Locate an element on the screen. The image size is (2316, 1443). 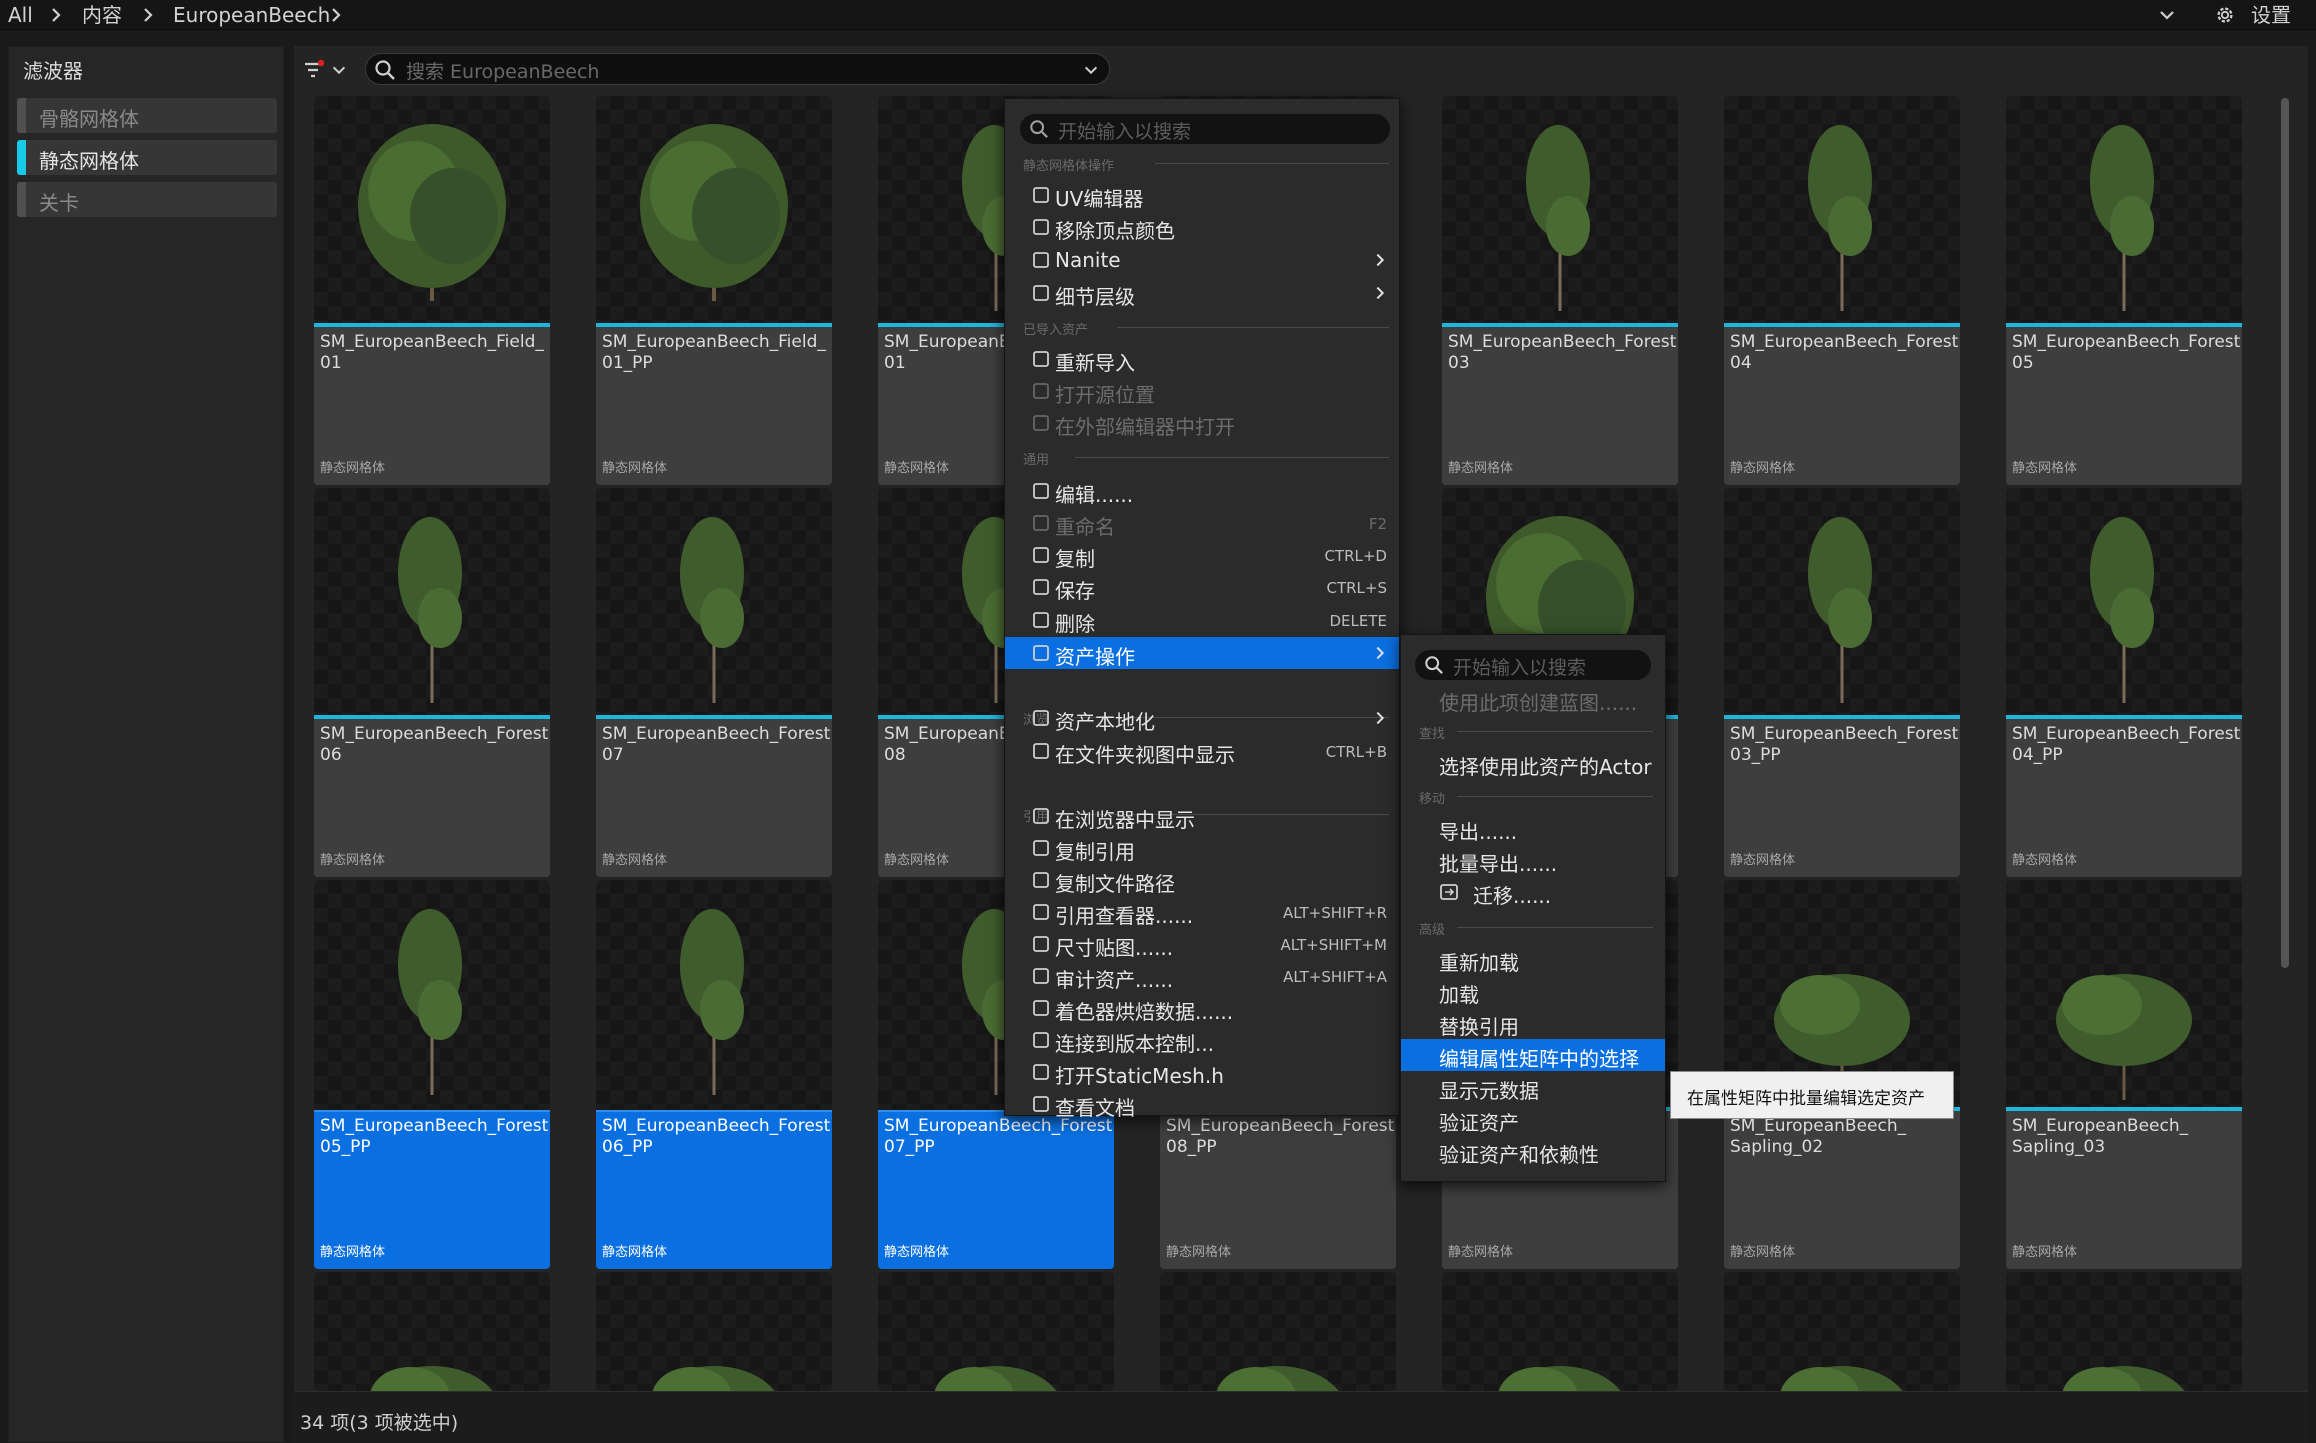
context-menu-item: UV编辑器 is located at coordinates (1202, 195).